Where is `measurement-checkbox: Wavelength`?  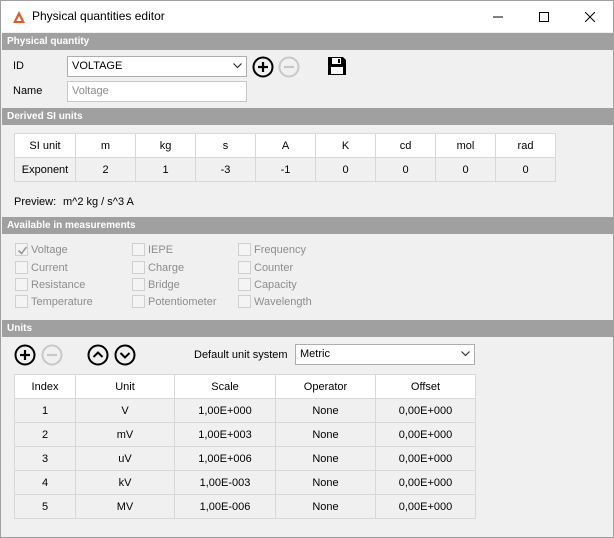
measurement-checkbox: Wavelength is located at coordinates (275, 301).